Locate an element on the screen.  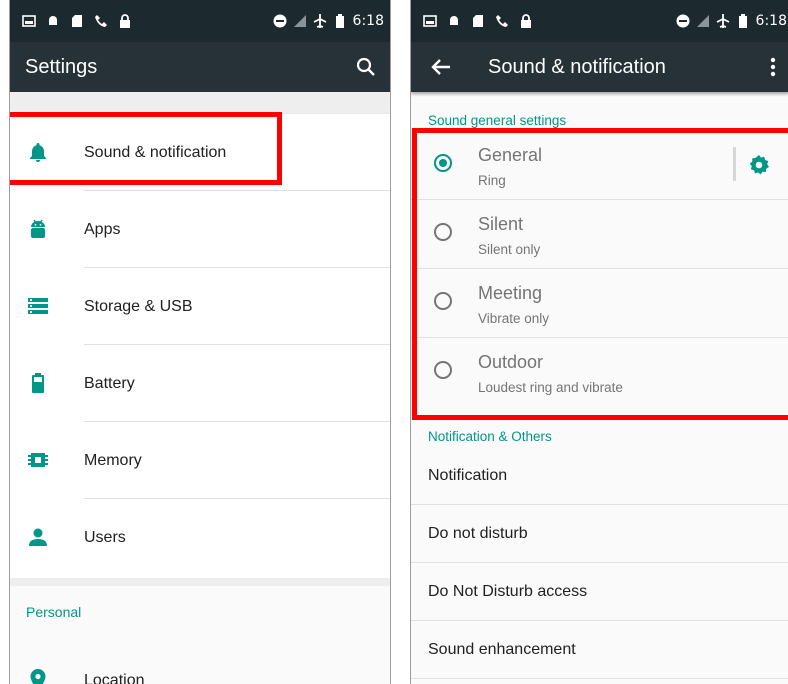
settings-item-label: Sound & notification is located at coordinates (155, 152).